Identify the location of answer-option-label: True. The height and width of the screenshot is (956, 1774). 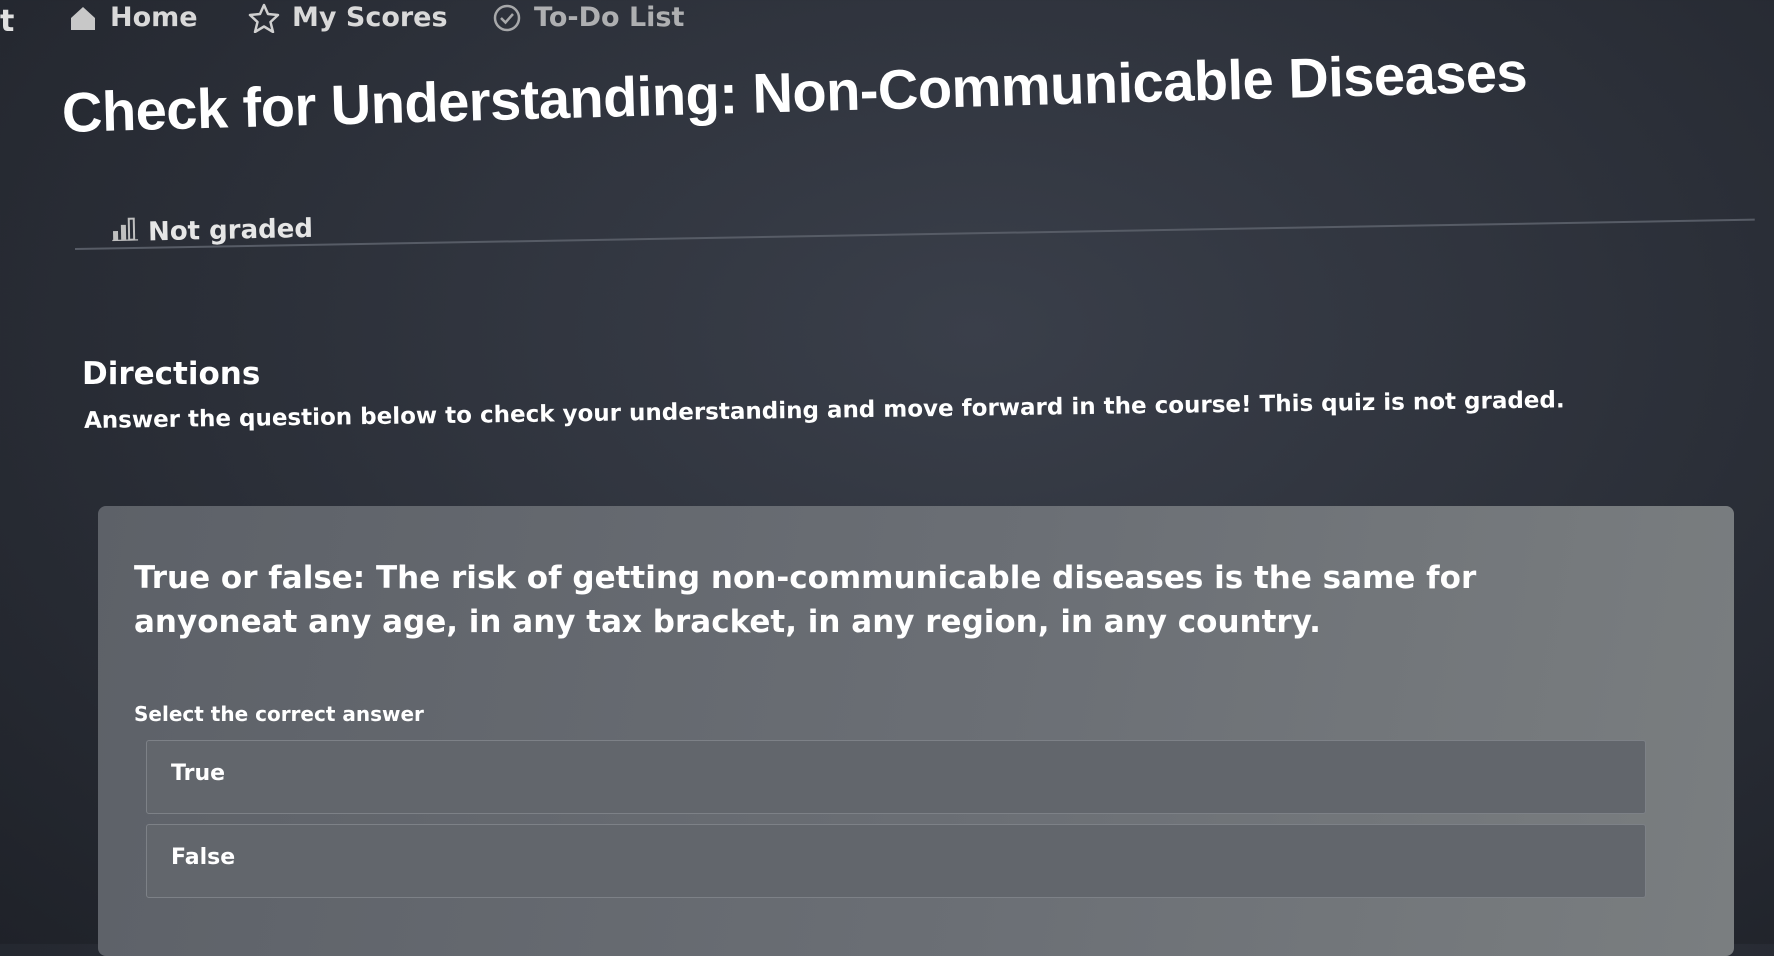
(198, 773).